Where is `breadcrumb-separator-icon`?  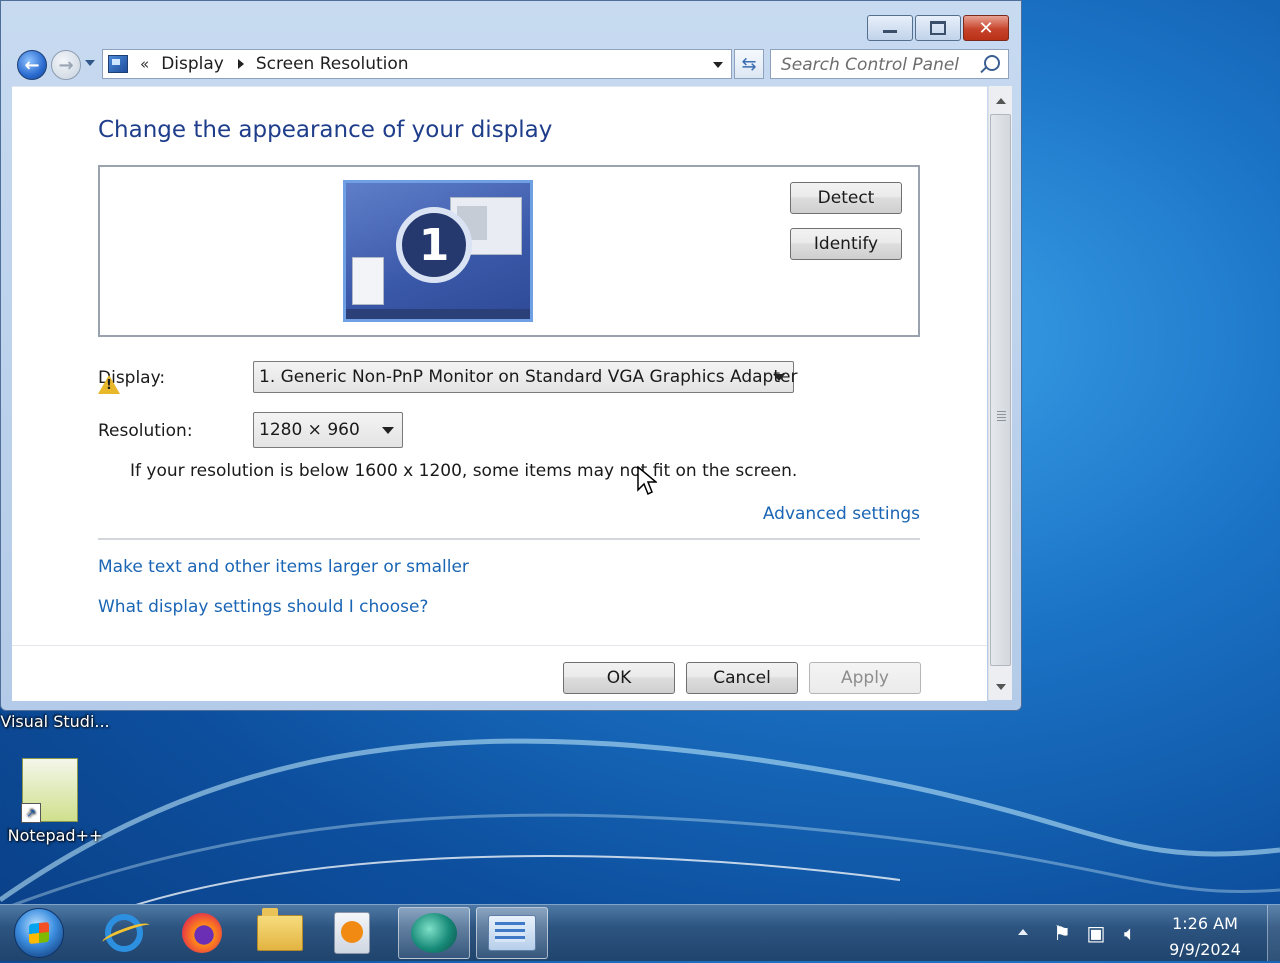 breadcrumb-separator-icon is located at coordinates (240, 64).